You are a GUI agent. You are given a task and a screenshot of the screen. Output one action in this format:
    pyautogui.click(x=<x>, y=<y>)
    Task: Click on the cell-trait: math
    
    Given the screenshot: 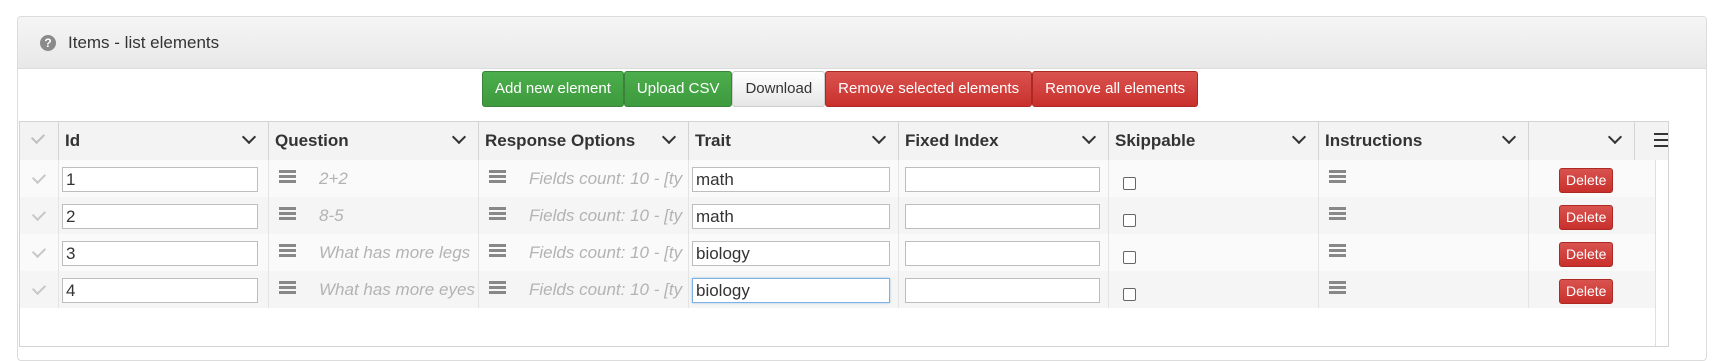 What is the action you would take?
    pyautogui.click(x=794, y=215)
    